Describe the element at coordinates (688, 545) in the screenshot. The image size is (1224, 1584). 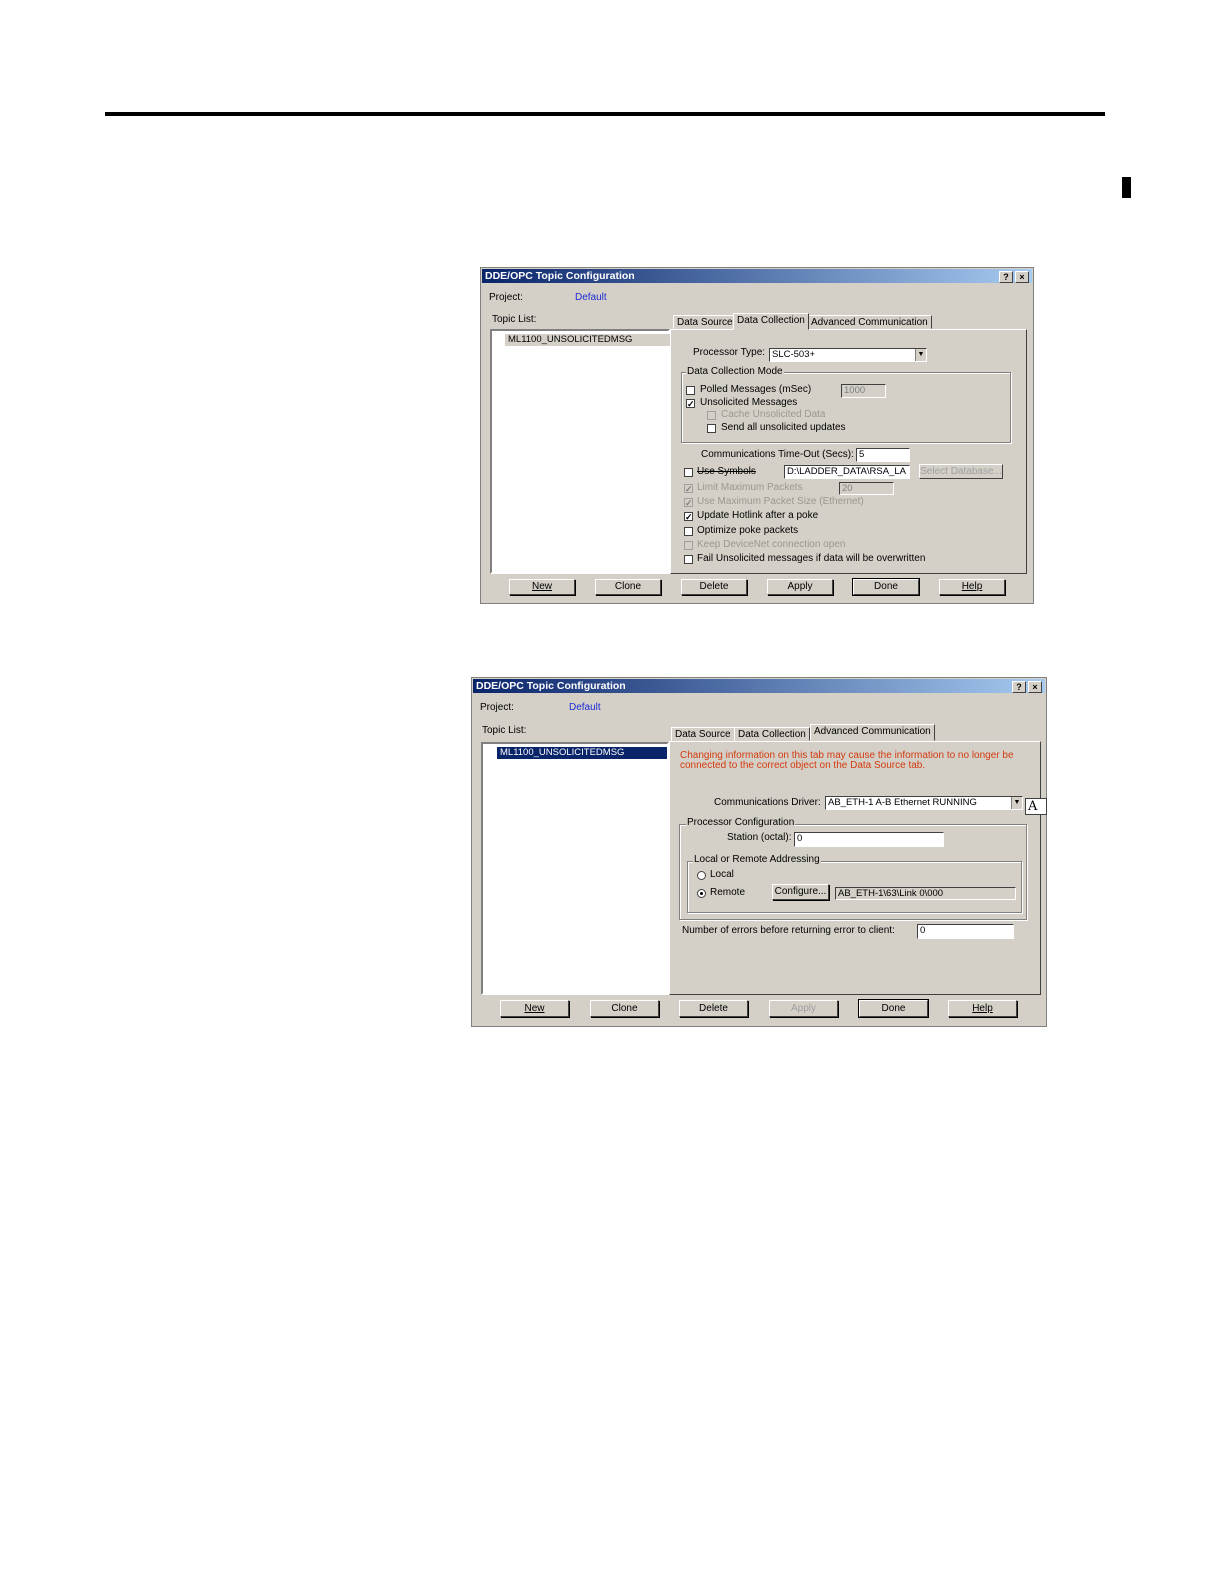
I see `keep-devicenet-checkbox` at that location.